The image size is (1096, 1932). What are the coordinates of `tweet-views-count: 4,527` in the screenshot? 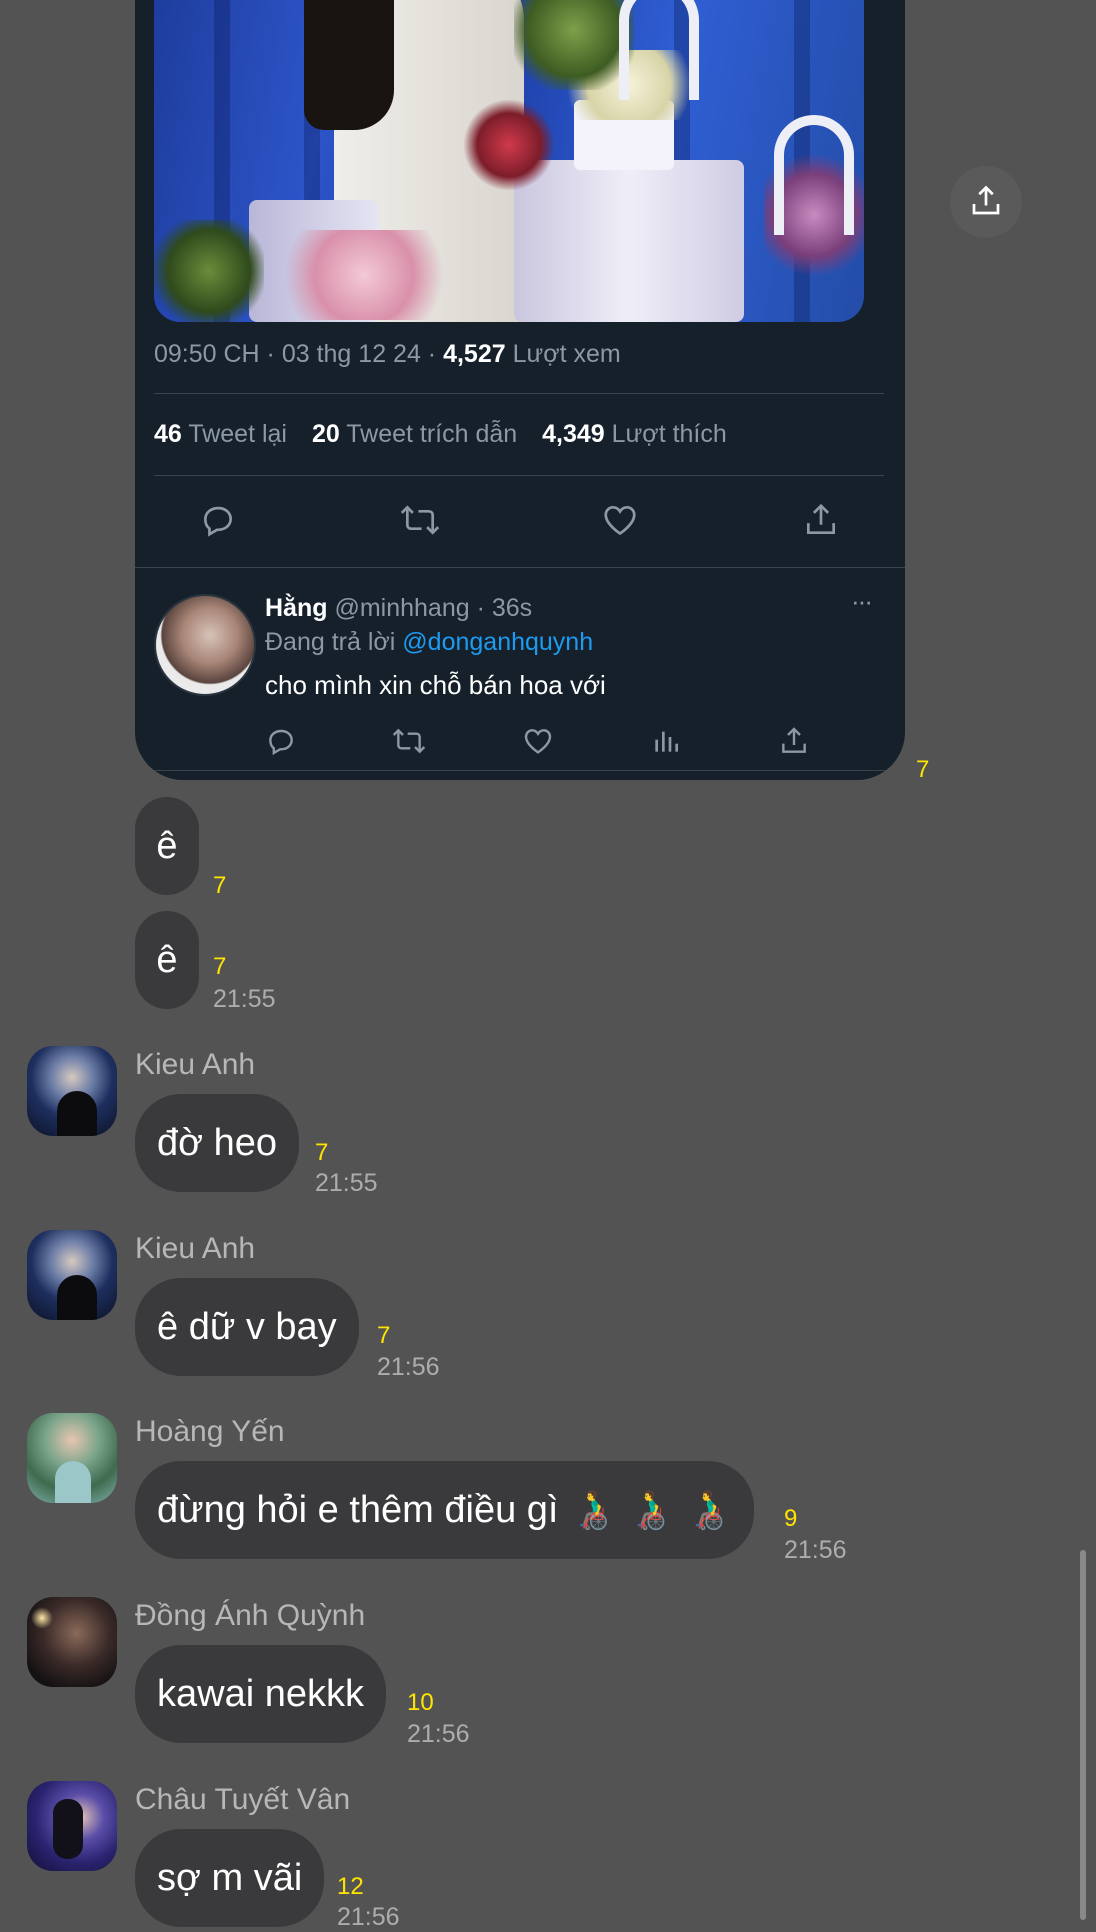 It's located at (474, 354).